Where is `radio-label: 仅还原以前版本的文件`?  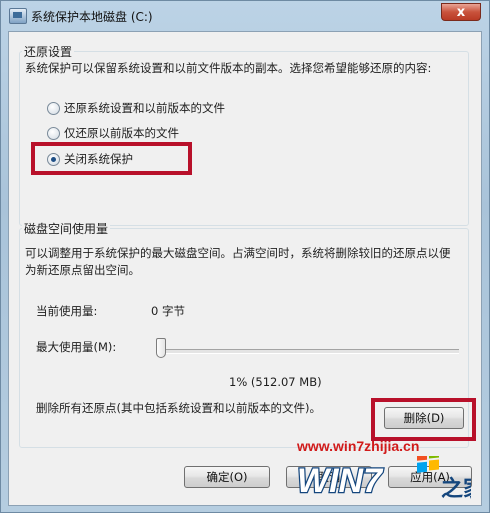
radio-label: 仅还原以前版本的文件 is located at coordinates (121, 133).